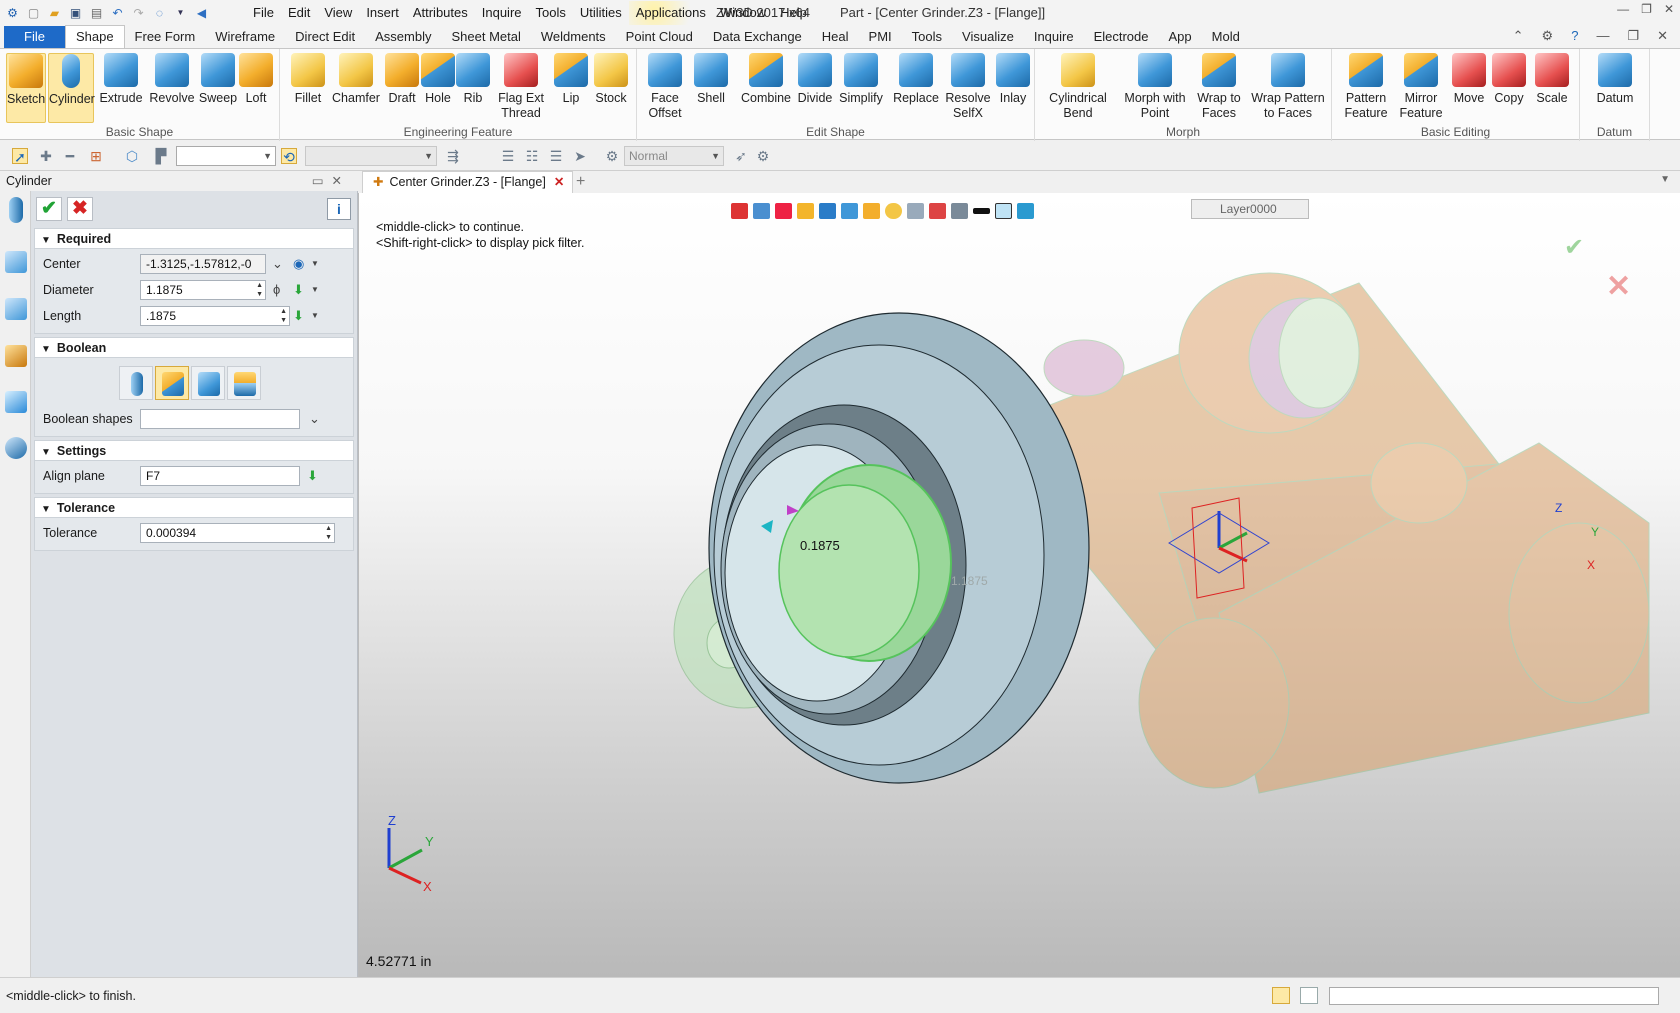 This screenshot has width=1680, height=1013. Describe the element at coordinates (580, 156) in the screenshot. I see `cursor-icon: ➤` at that location.